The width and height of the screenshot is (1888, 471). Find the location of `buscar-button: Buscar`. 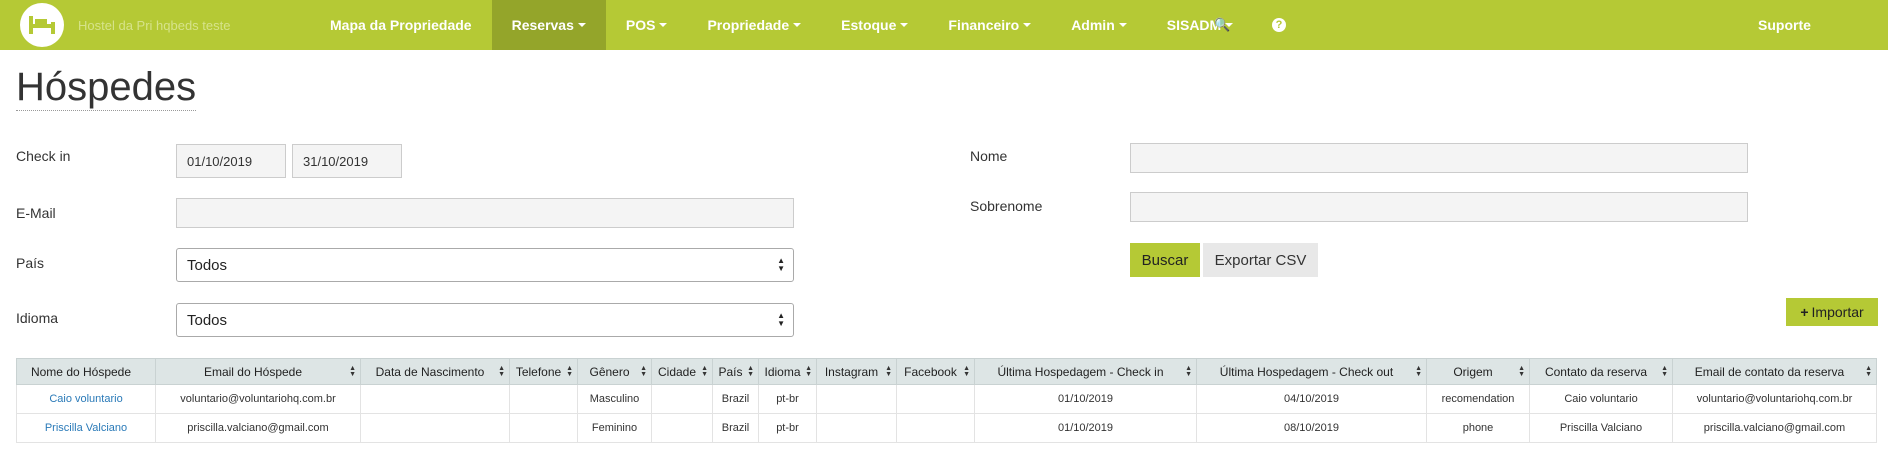

buscar-button: Buscar is located at coordinates (1165, 260).